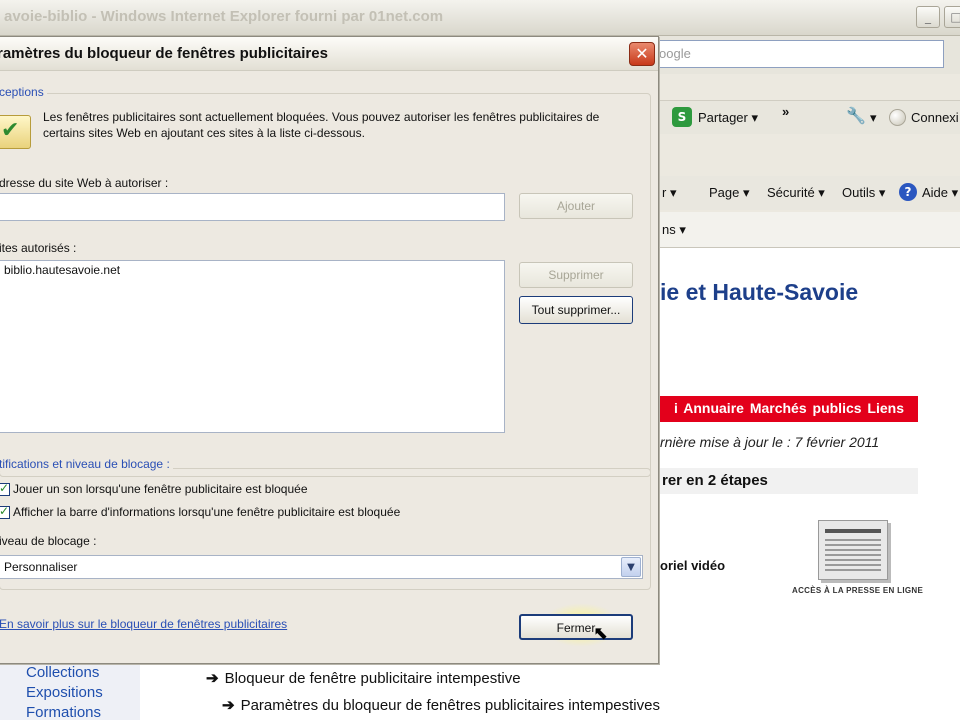 The image size is (960, 720). Describe the element at coordinates (576, 206) in the screenshot. I see `add-button: Ajouter` at that location.